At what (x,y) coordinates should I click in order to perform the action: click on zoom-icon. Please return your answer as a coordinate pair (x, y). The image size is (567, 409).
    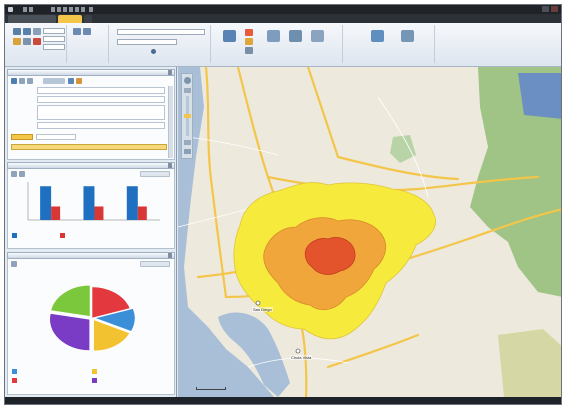
    Looking at the image, I should click on (87, 31).